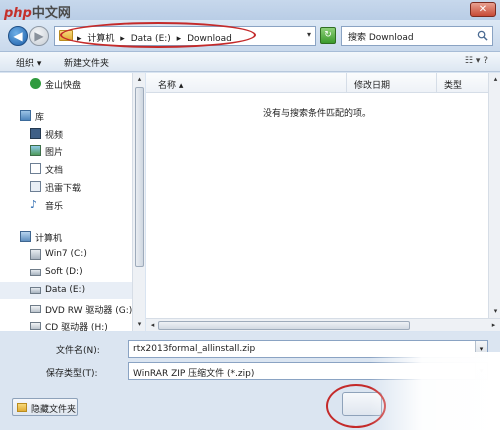 The image size is (500, 430). I want to click on nav-scroll-thumb, so click(139, 177).